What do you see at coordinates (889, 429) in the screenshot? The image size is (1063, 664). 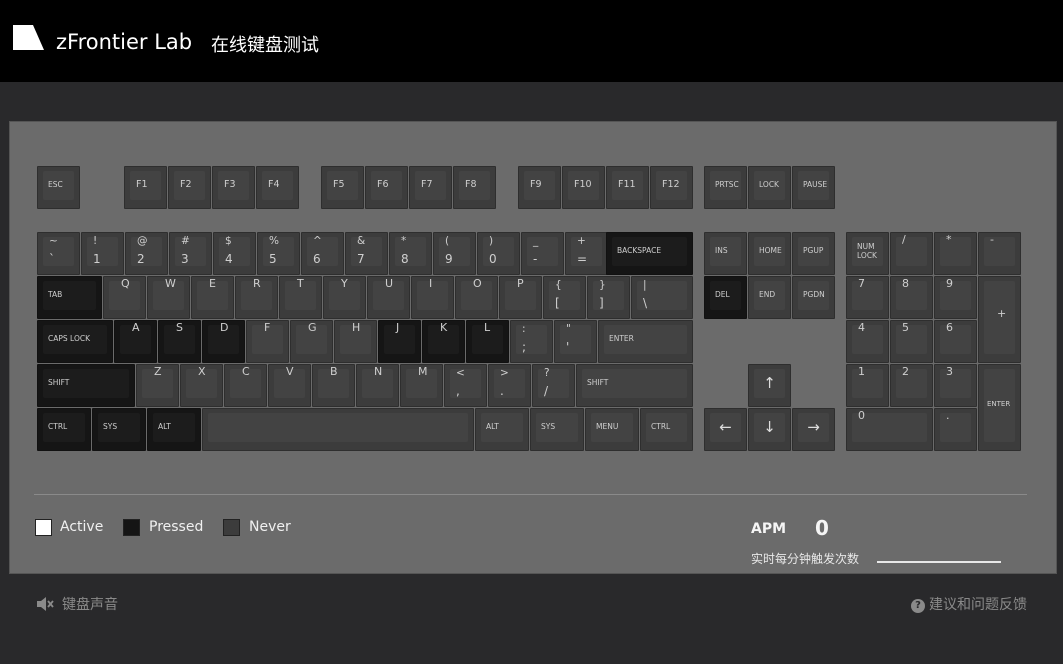 I see `key-np0: 0` at bounding box center [889, 429].